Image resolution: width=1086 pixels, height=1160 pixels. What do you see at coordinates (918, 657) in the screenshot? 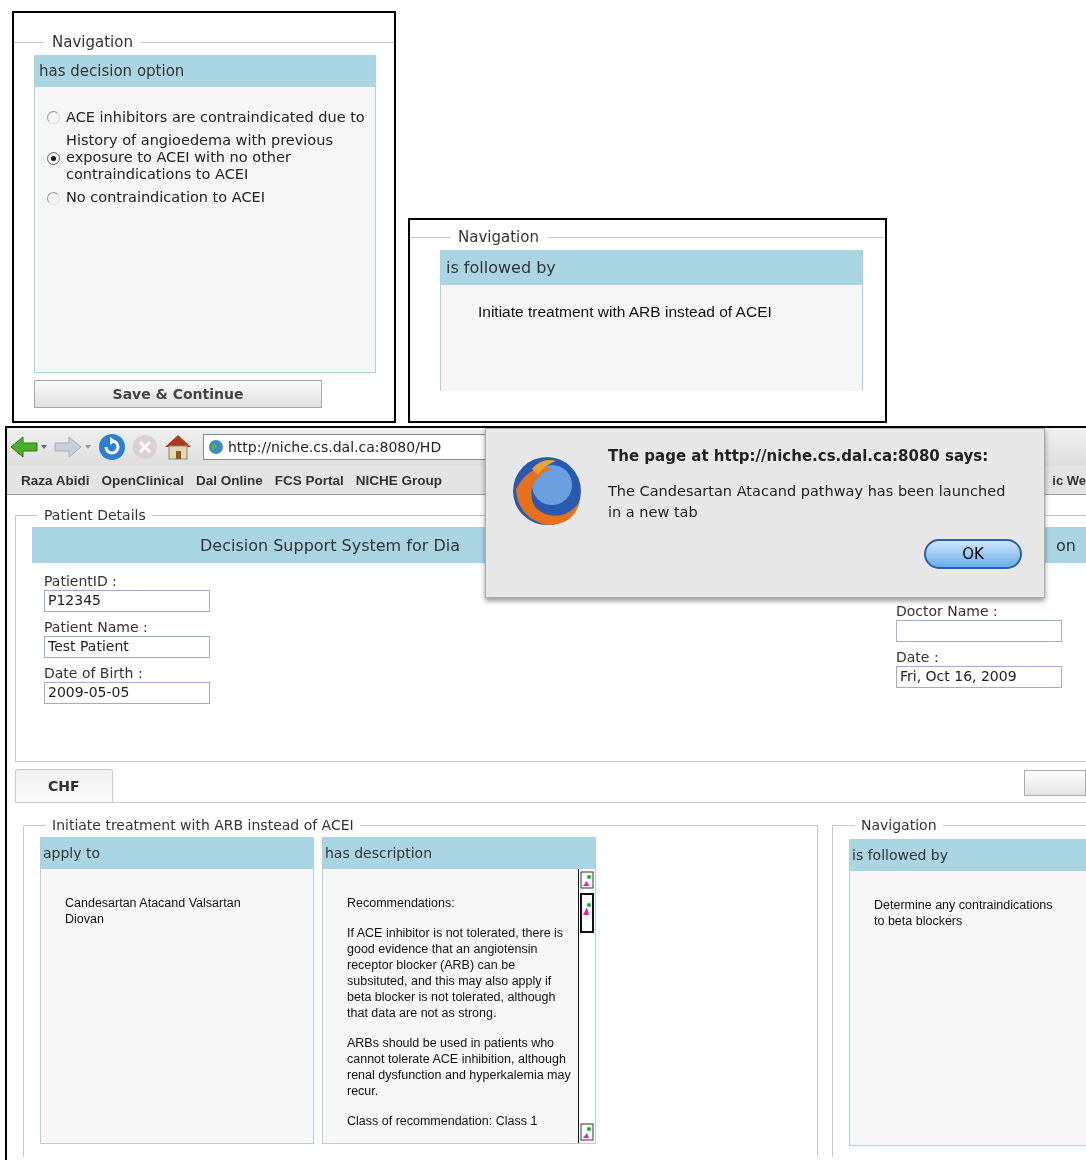
I see `field-label: Date :` at bounding box center [918, 657].